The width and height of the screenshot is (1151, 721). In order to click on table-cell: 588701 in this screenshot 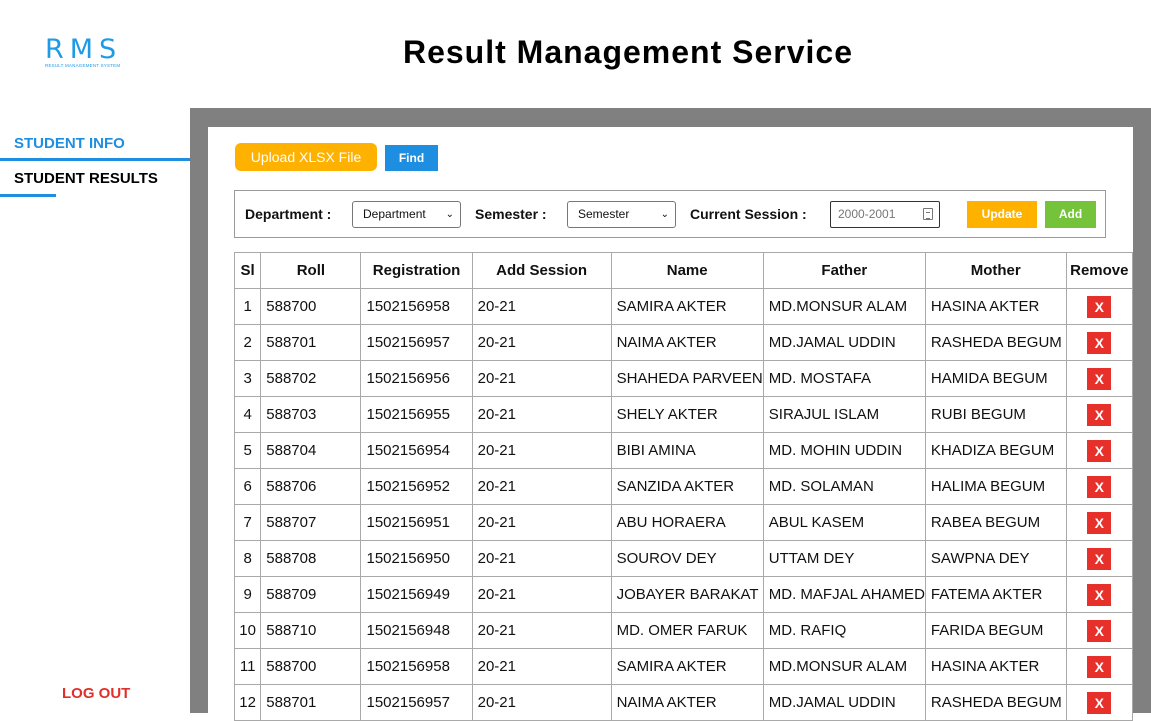, I will do `click(311, 702)`.